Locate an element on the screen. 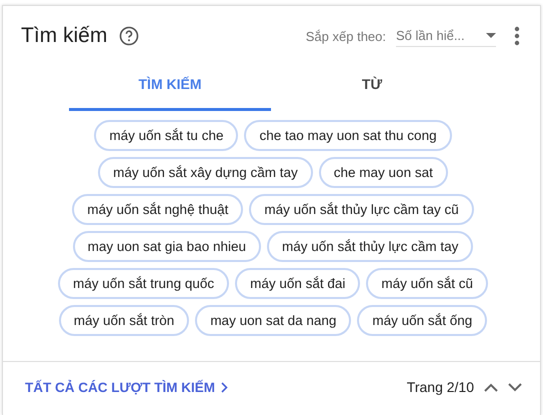 The image size is (543, 415). search-chip: máy uốn sắt xây dựng cầm tay is located at coordinates (205, 172).